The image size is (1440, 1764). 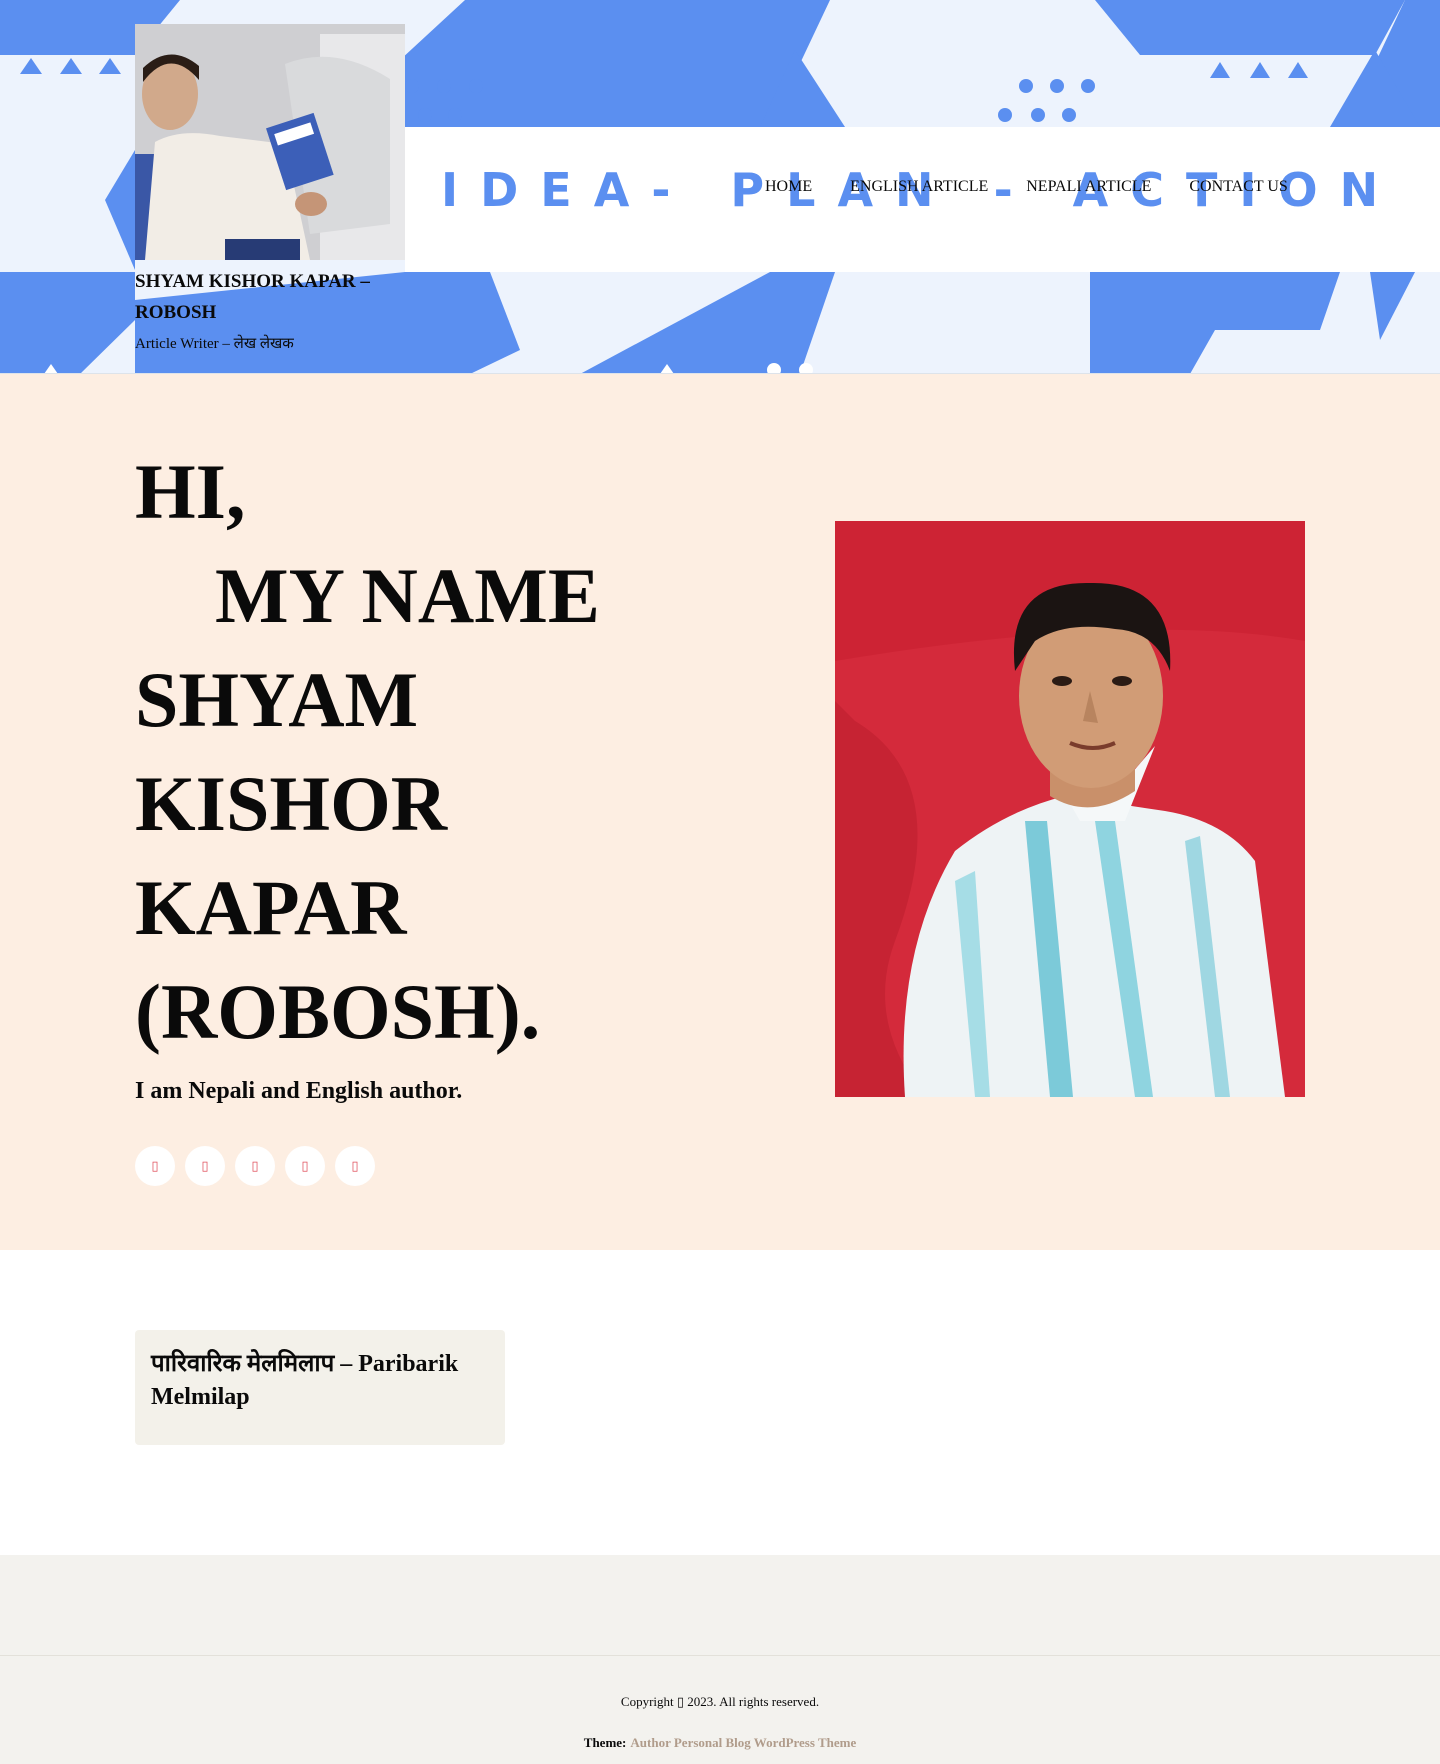 What do you see at coordinates (720, 1701) in the screenshot?
I see `copyright-text: Copyright ▯ 2023. All rights reserved.` at bounding box center [720, 1701].